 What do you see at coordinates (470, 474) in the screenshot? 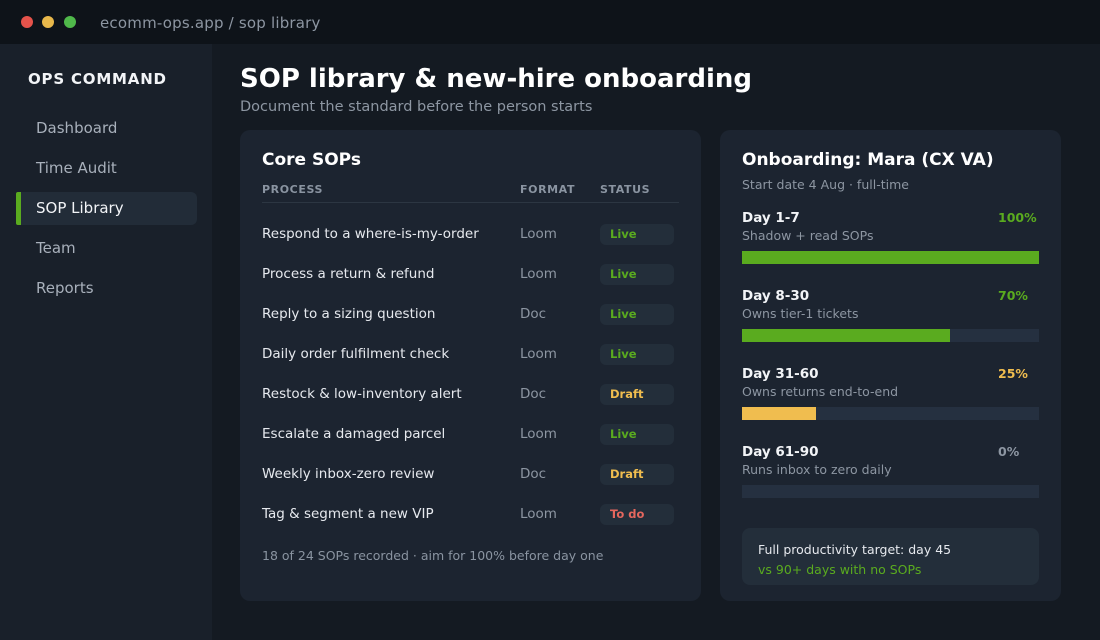
I see `table-row: Weekly inbox-zero review Doc Draft` at bounding box center [470, 474].